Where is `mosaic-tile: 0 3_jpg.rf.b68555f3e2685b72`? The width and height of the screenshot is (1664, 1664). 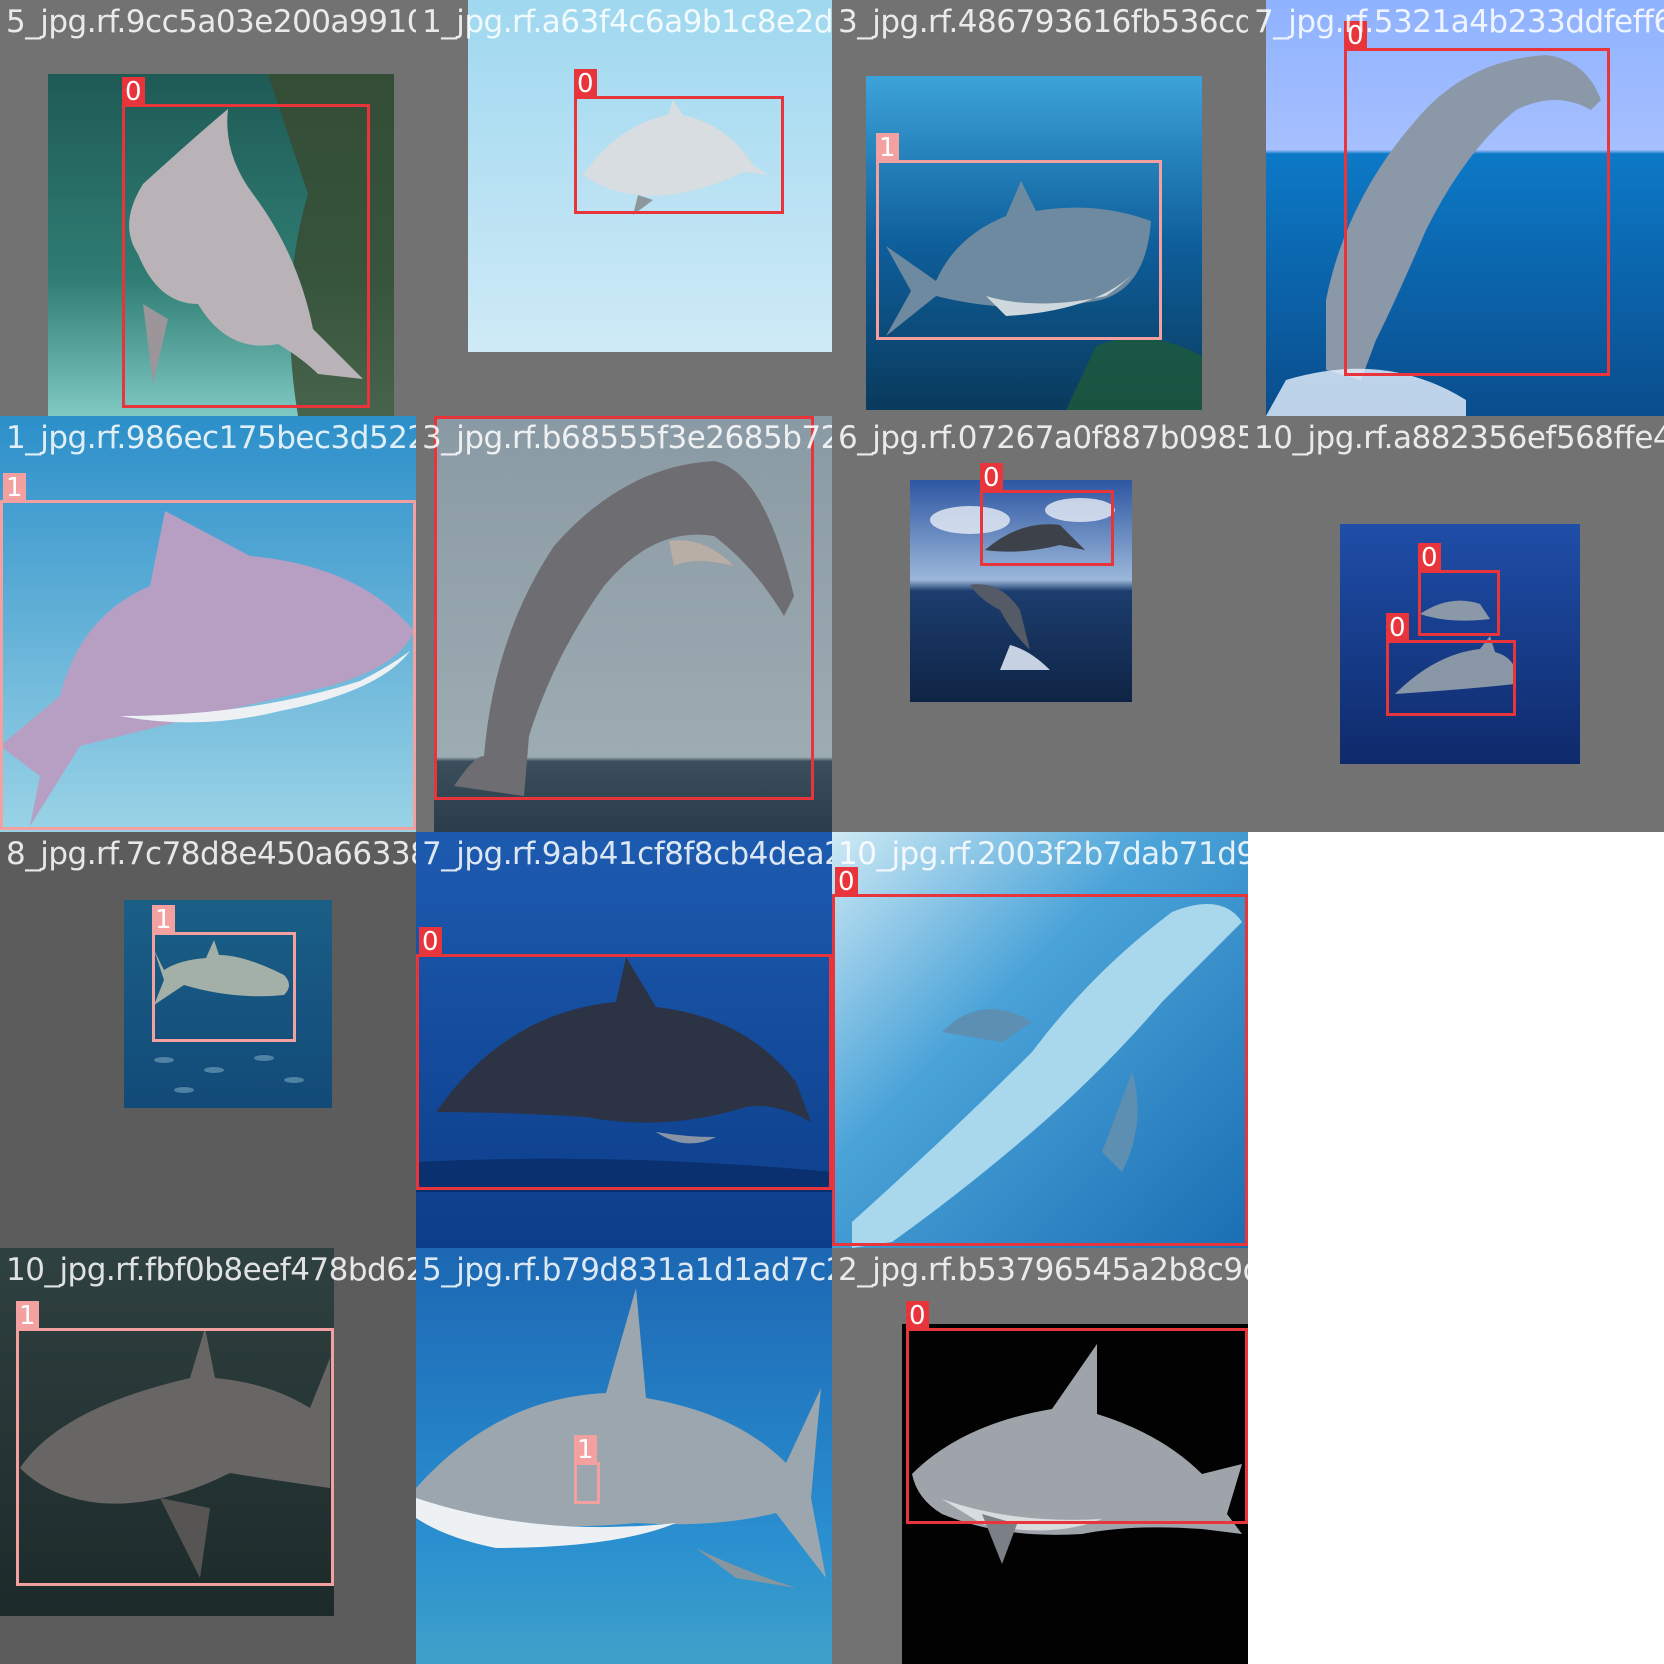 mosaic-tile: 0 3_jpg.rf.b68555f3e2685b72 is located at coordinates (624, 624).